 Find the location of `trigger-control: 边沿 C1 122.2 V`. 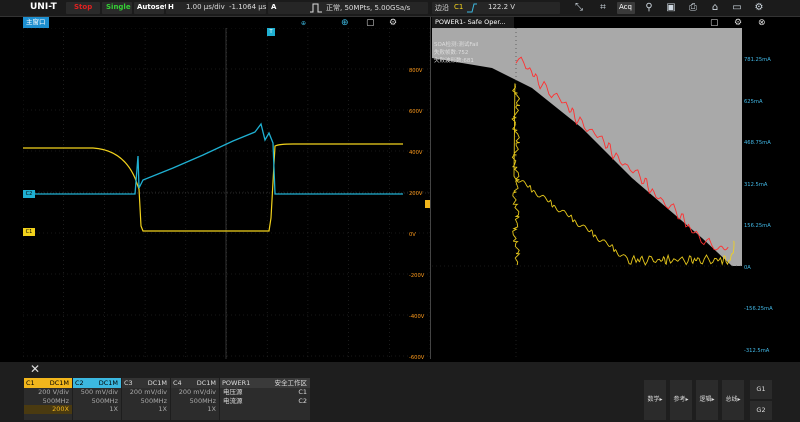

trigger-control: 边沿 C1 122.2 V is located at coordinates (496, 8).